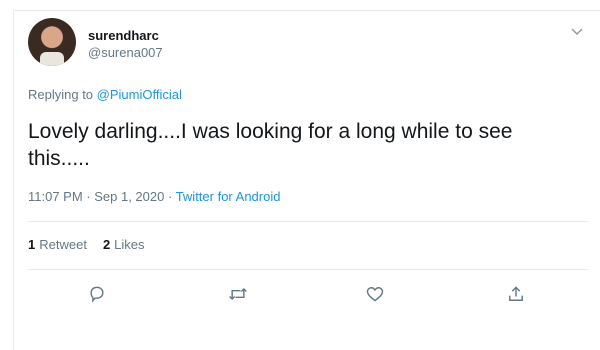 The height and width of the screenshot is (350, 600). I want to click on replying-to: Replying to @PiumiOfficial, so click(105, 94).